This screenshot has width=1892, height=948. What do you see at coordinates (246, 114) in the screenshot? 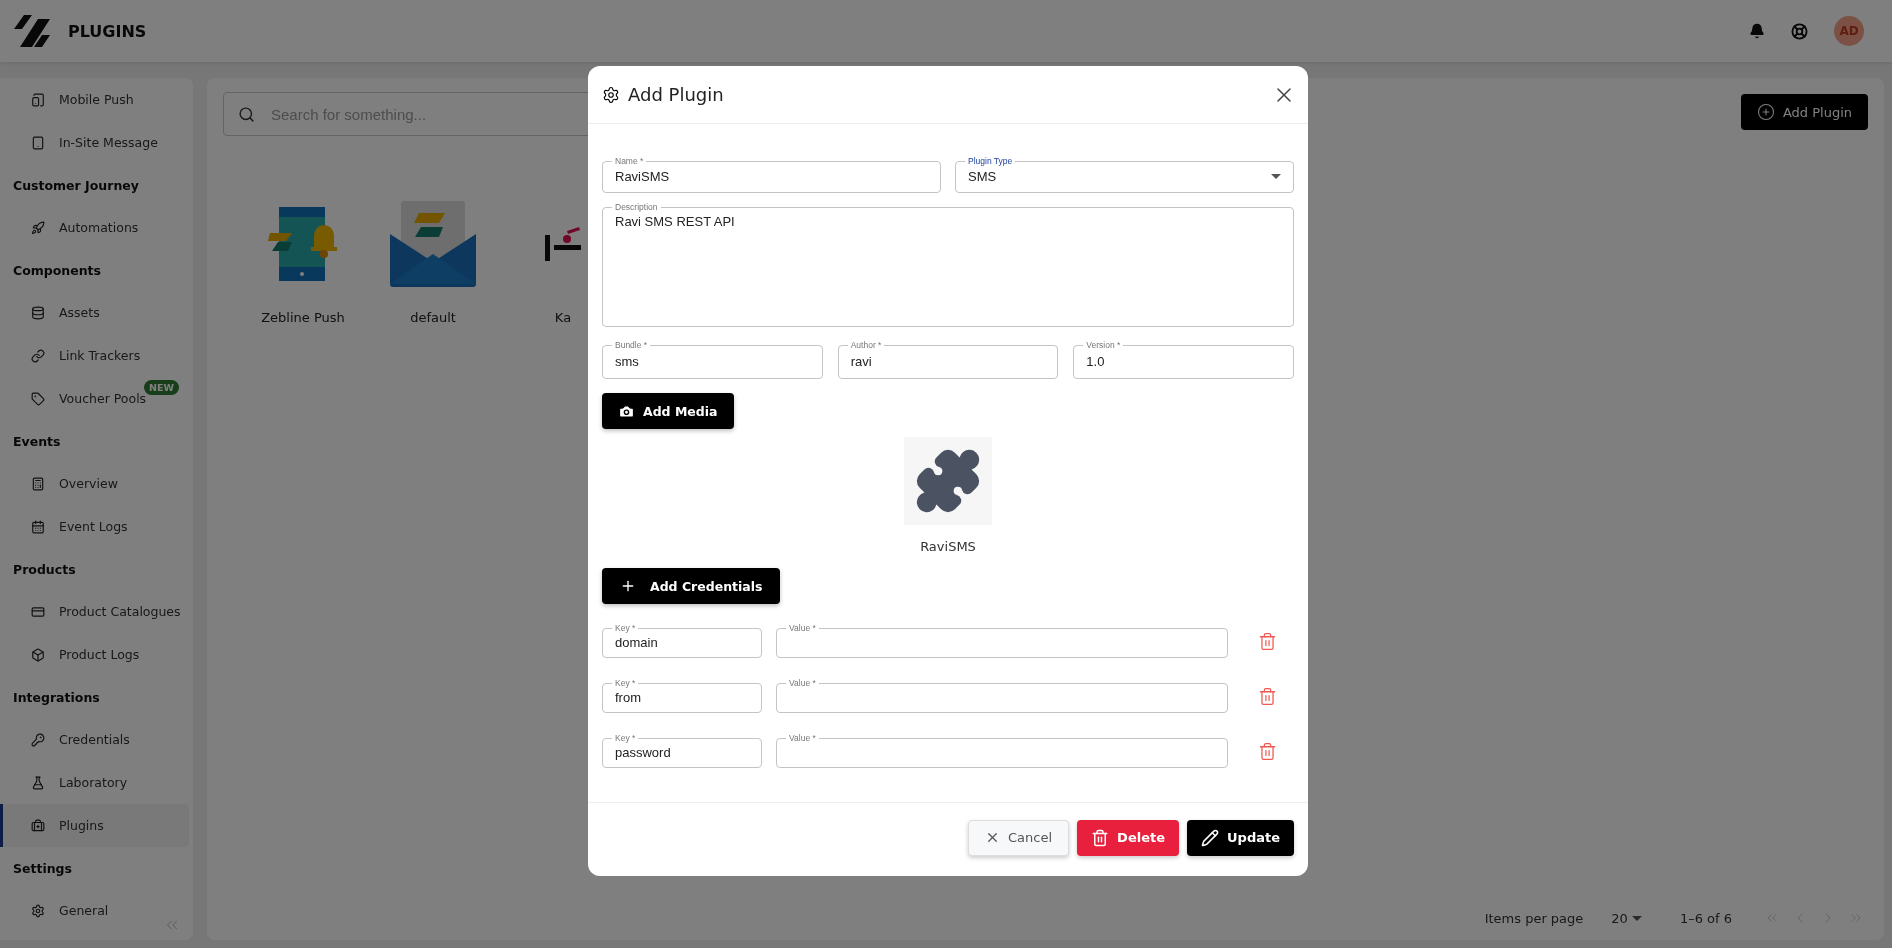
I see `search-icon` at bounding box center [246, 114].